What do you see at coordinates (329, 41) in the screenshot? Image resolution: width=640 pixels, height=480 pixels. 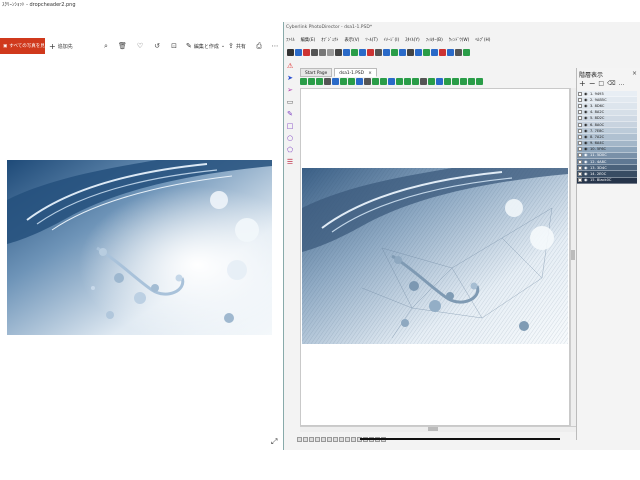 I see `menu-object: ｵﾌﾞｼﾞｪｸﾄ` at bounding box center [329, 41].